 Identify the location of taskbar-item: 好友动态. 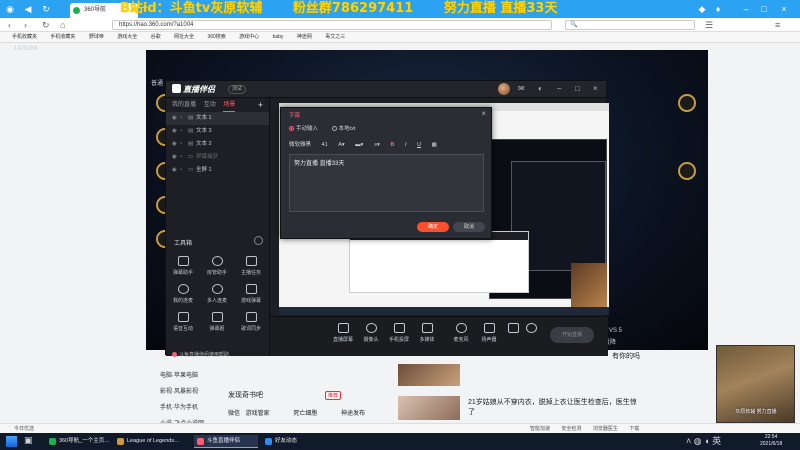
(287, 441).